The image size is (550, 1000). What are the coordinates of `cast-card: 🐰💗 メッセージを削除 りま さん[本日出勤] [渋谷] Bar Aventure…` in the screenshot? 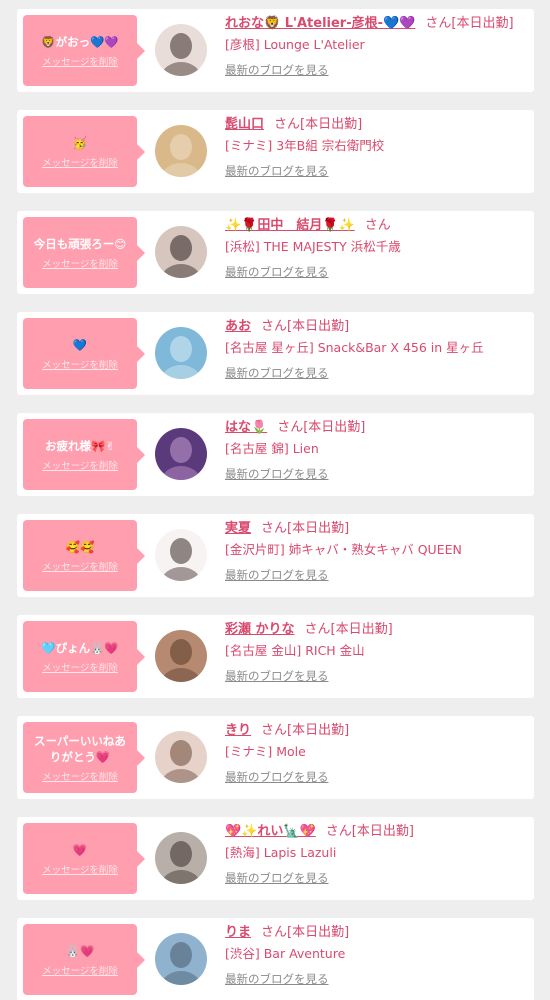 It's located at (275, 959).